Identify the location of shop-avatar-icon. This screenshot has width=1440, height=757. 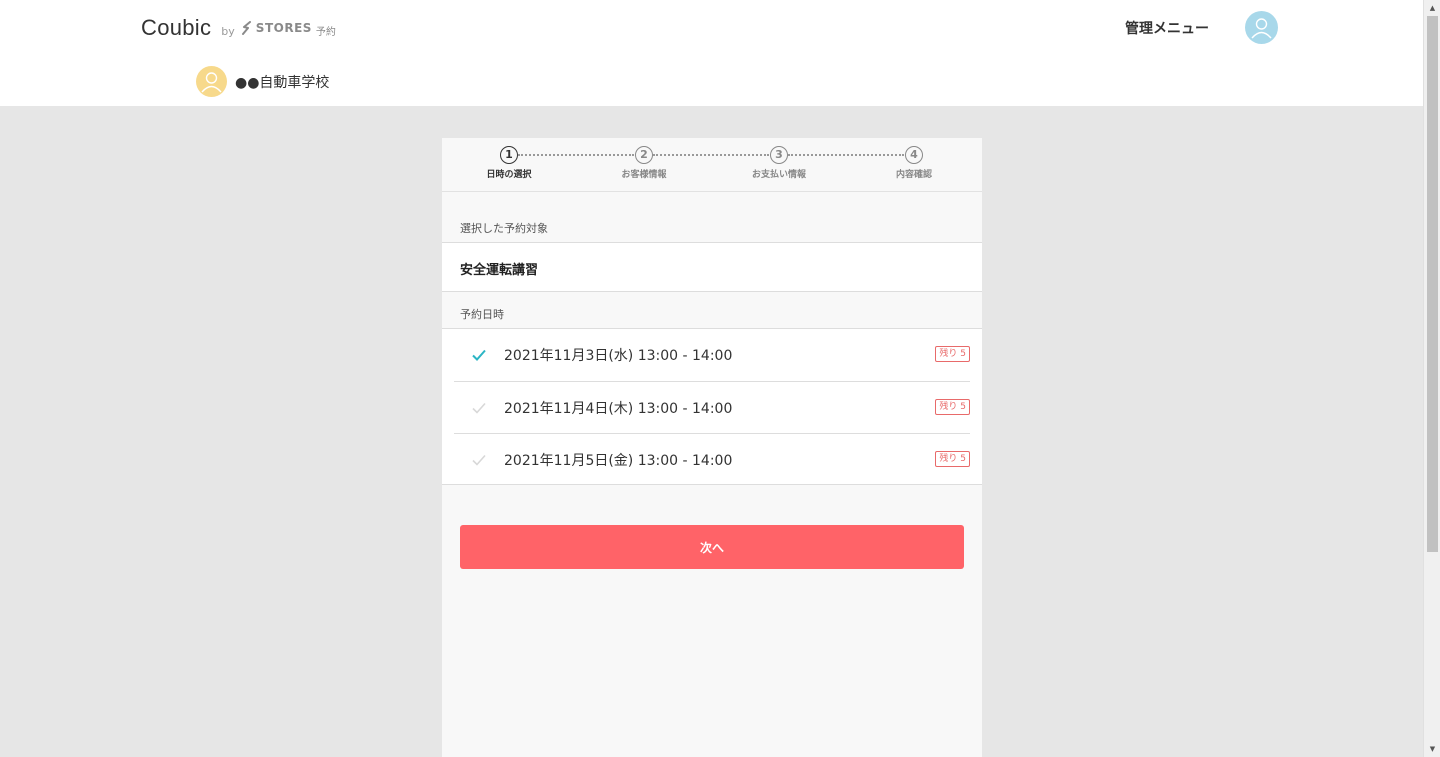
(211, 81).